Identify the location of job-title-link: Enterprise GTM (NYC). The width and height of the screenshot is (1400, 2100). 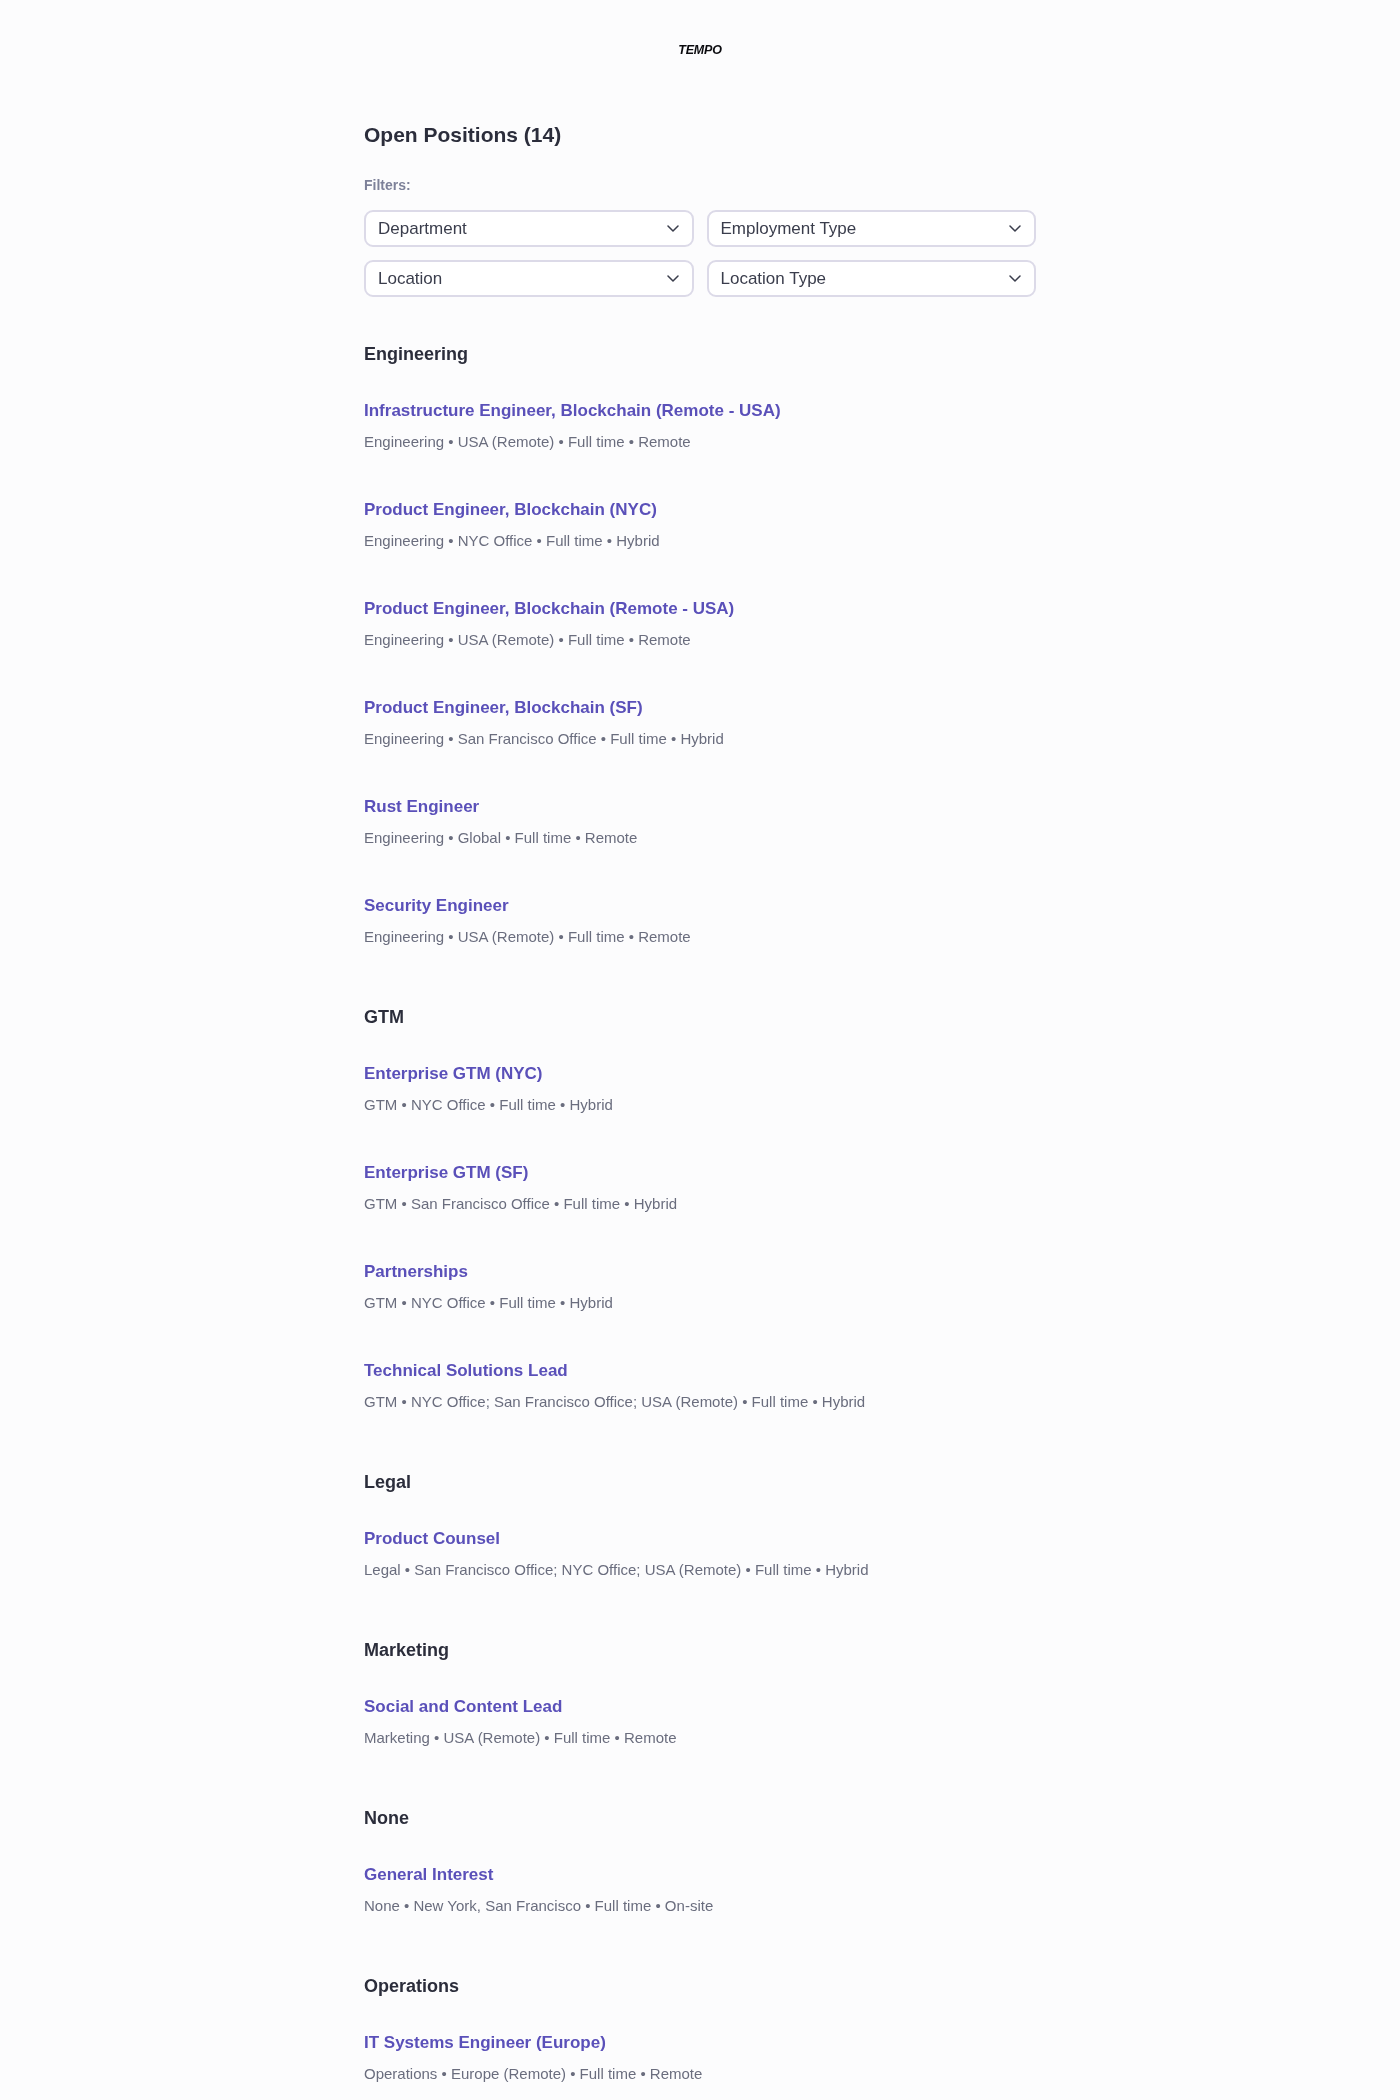
(453, 1074).